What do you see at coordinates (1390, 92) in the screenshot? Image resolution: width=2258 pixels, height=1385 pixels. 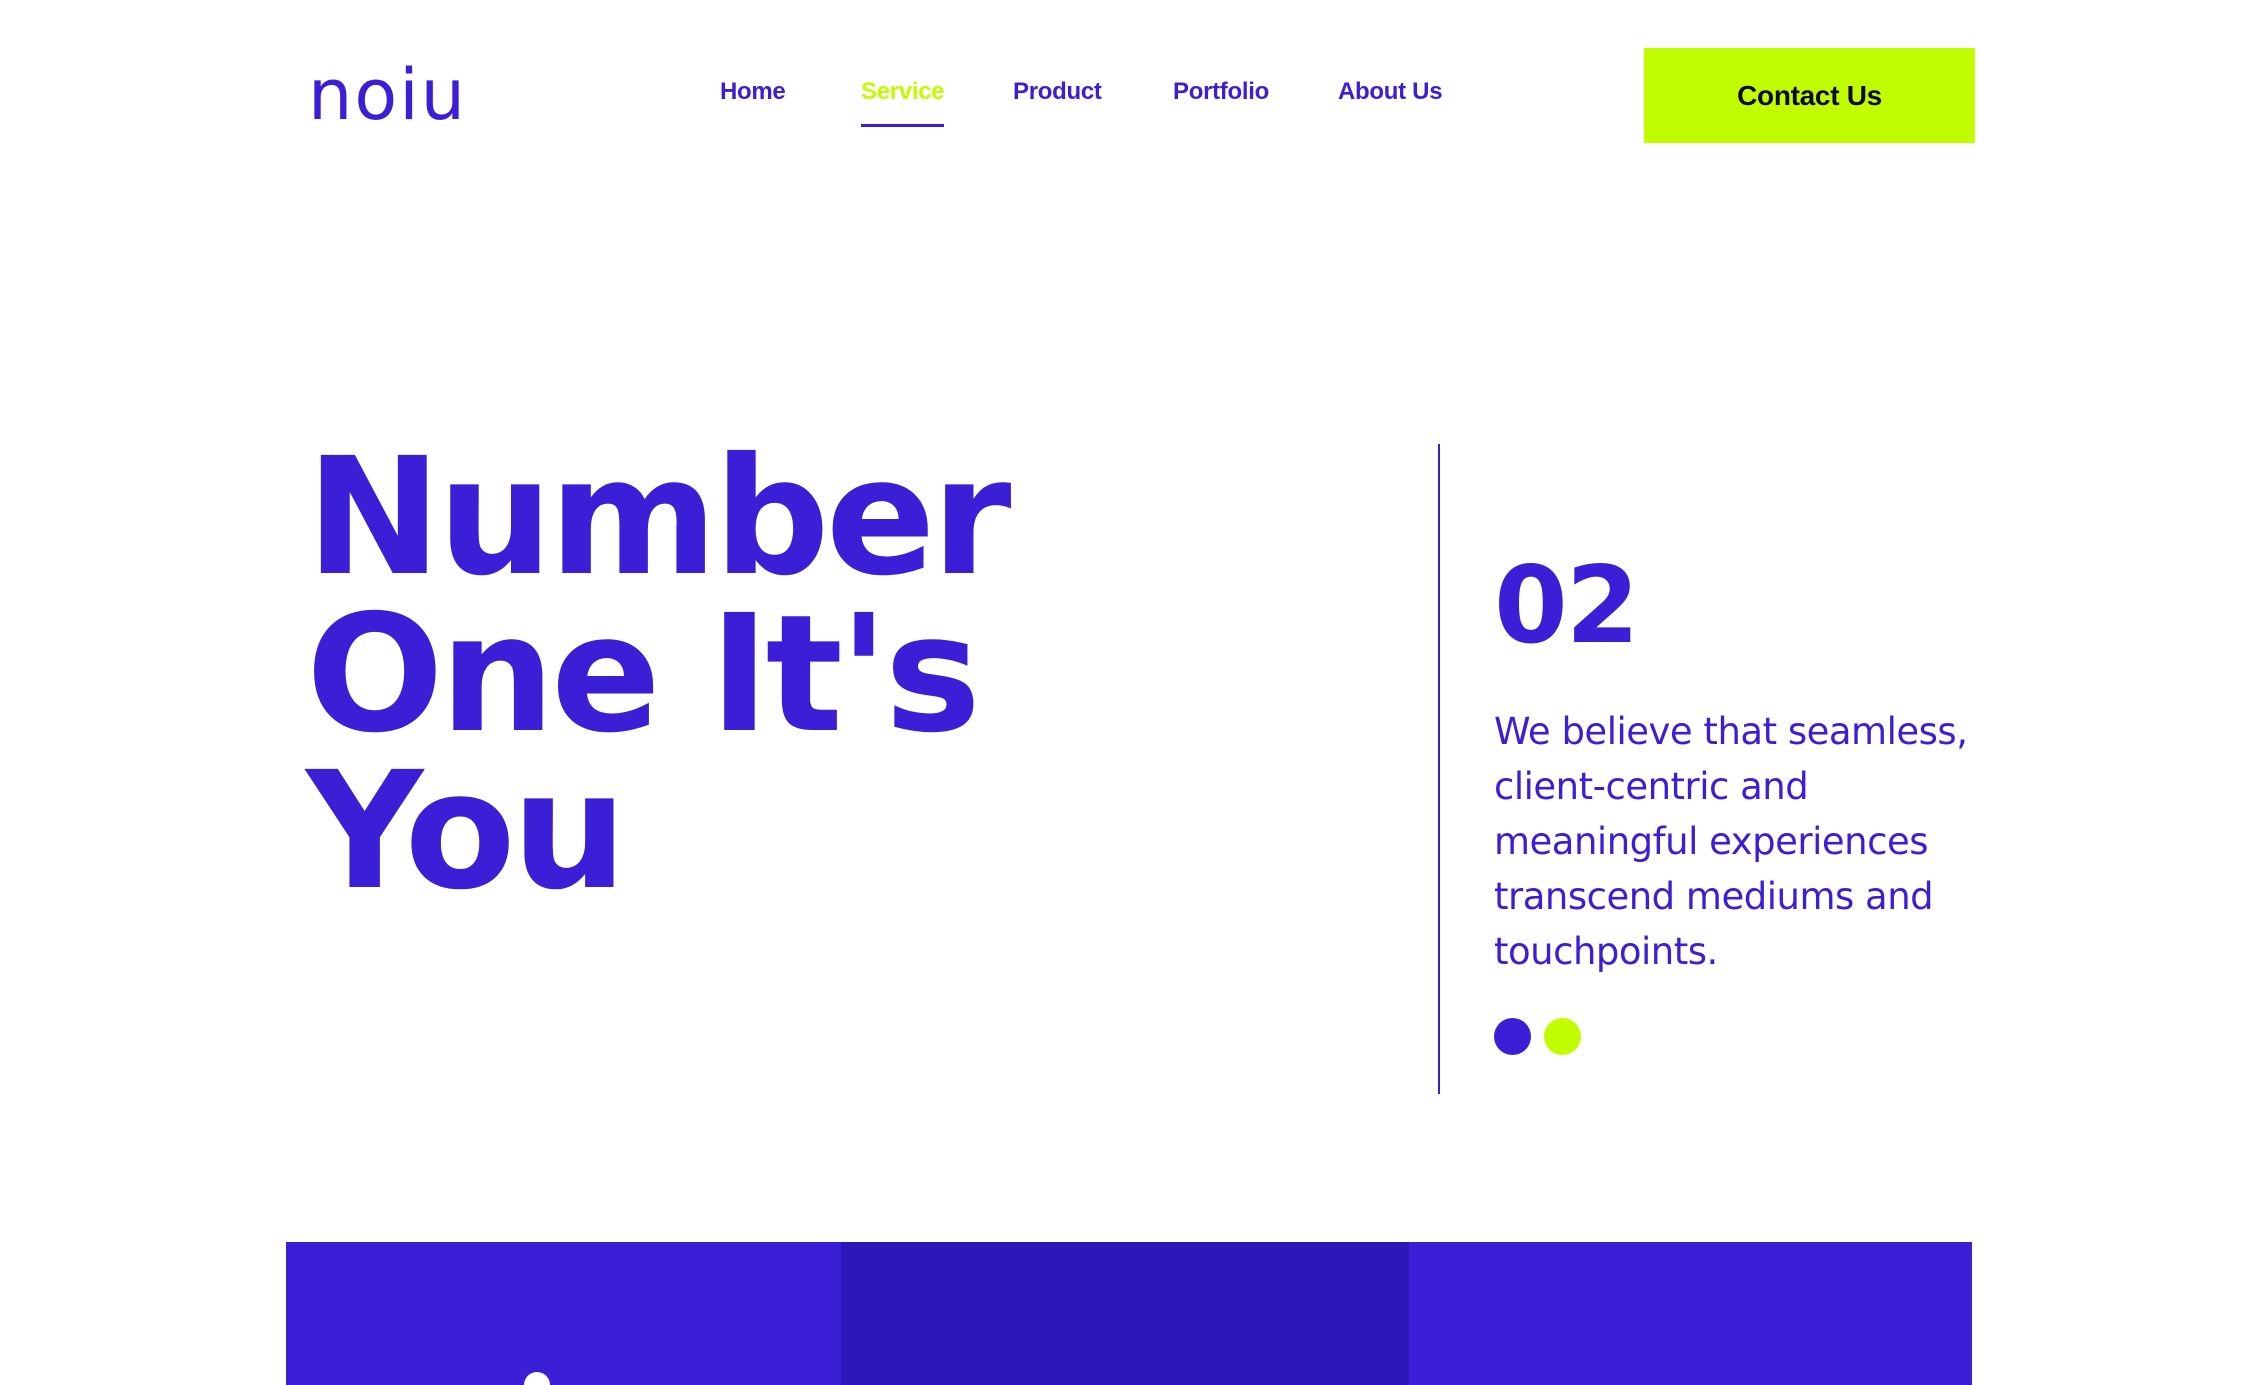 I see `nav-item-about-us: About Us` at bounding box center [1390, 92].